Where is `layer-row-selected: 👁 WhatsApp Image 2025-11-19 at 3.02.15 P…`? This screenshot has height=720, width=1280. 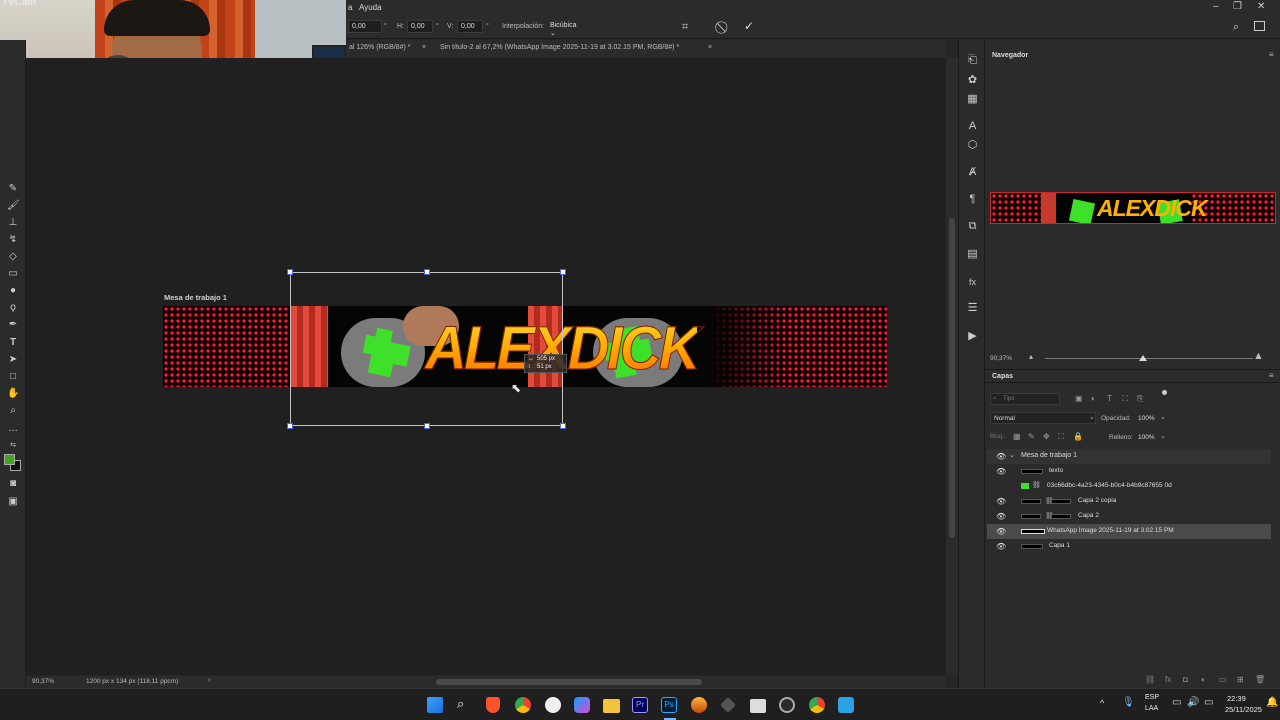
layer-row-selected: 👁 WhatsApp Image 2025-11-19 at 3.02.15 P… is located at coordinates (1129, 531).